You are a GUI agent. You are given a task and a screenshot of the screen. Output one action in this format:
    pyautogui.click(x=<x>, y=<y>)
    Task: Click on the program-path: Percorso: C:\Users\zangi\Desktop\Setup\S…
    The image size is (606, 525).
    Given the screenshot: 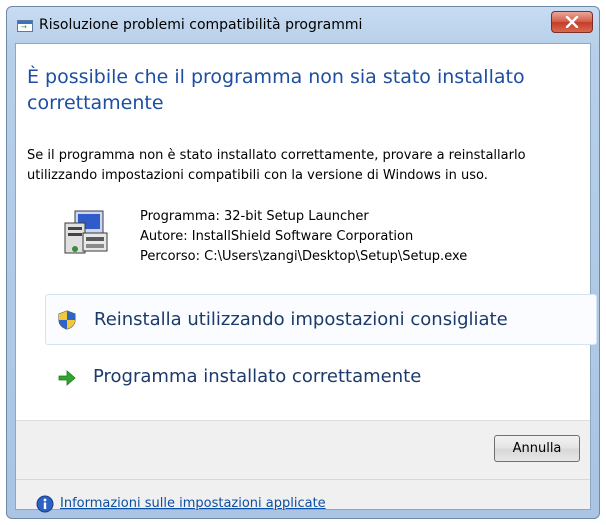 What is the action you would take?
    pyautogui.click(x=304, y=256)
    